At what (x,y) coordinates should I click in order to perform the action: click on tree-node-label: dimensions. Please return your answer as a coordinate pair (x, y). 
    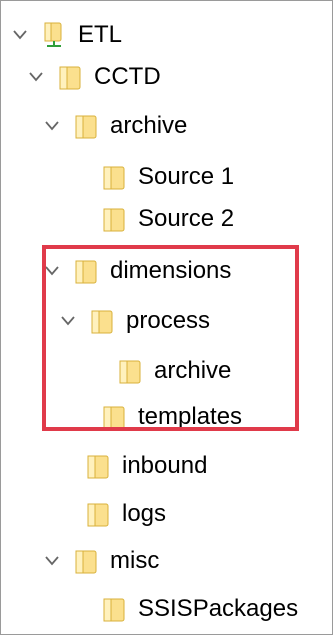
    Looking at the image, I should click on (171, 270).